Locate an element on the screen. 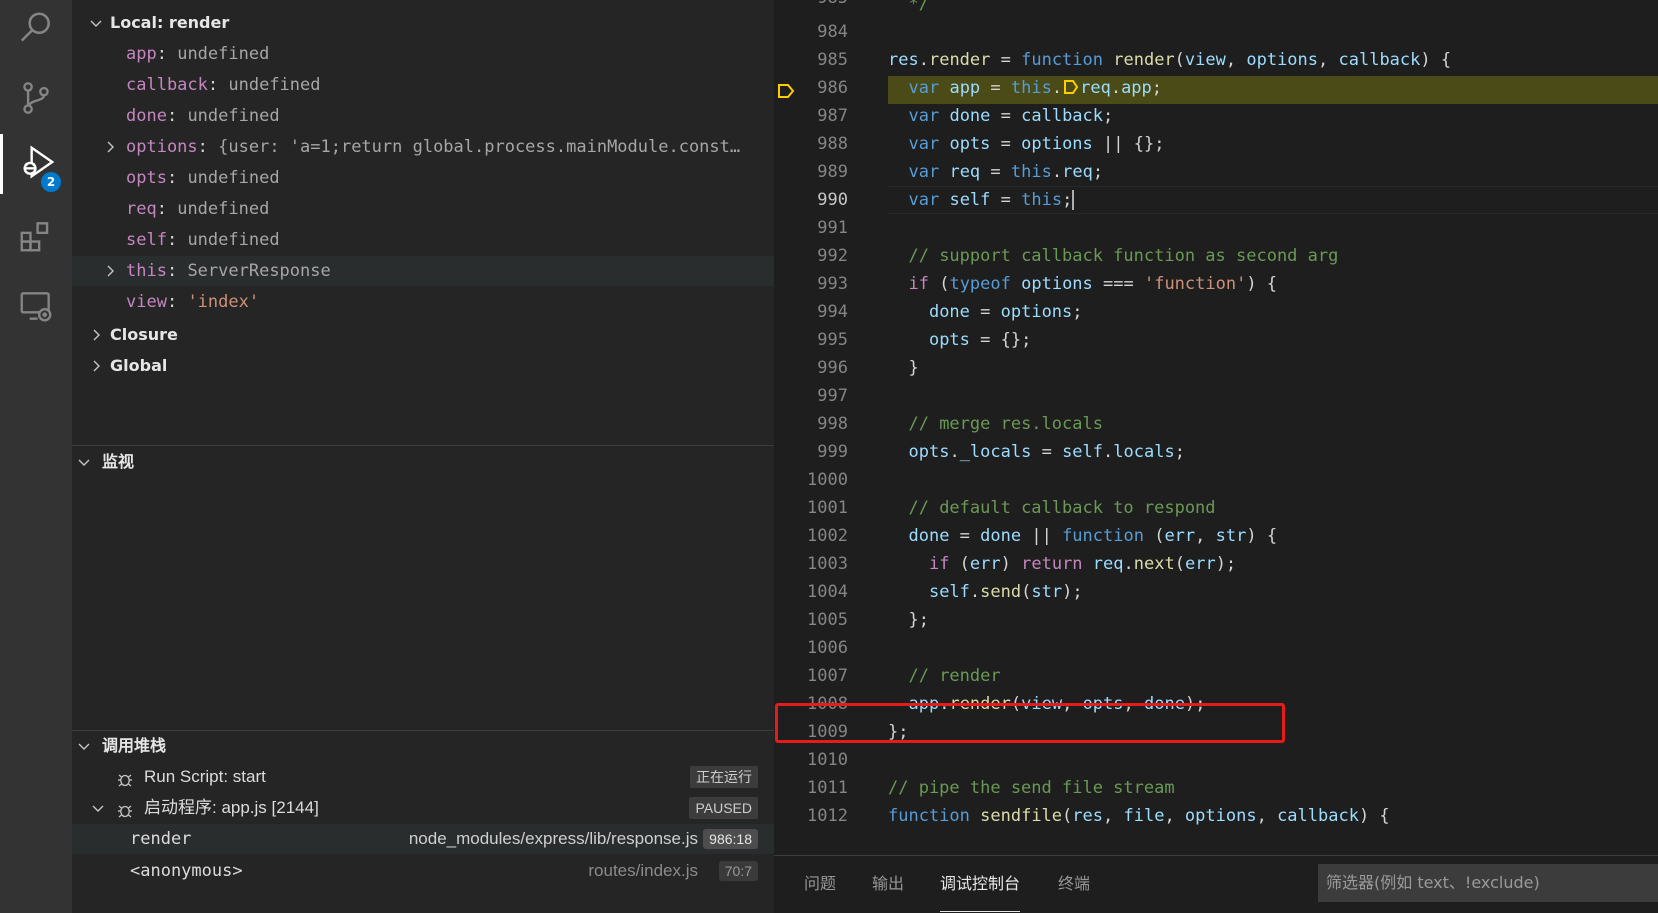 The image size is (1658, 913). variable-row: self: undefined is located at coordinates (423, 240).